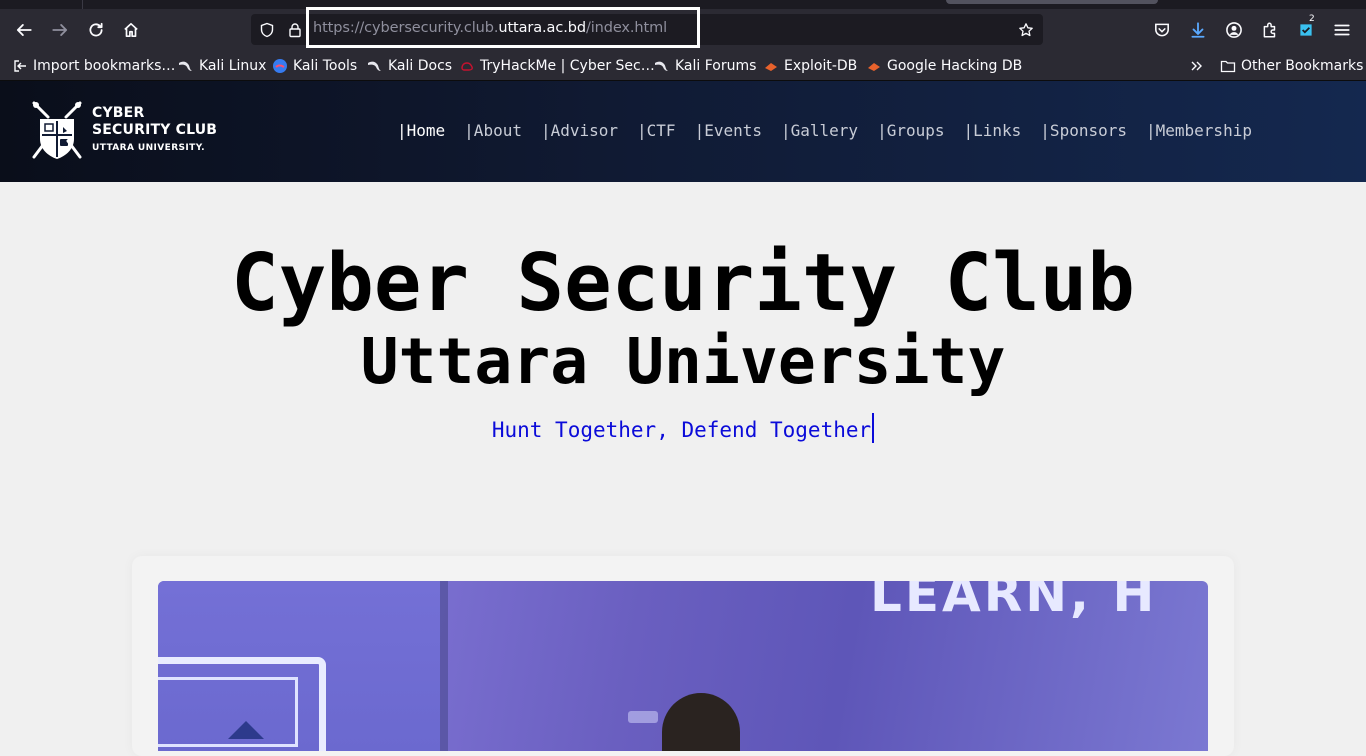  Describe the element at coordinates (579, 130) in the screenshot. I see `nav-advisor: |Advisor` at that location.